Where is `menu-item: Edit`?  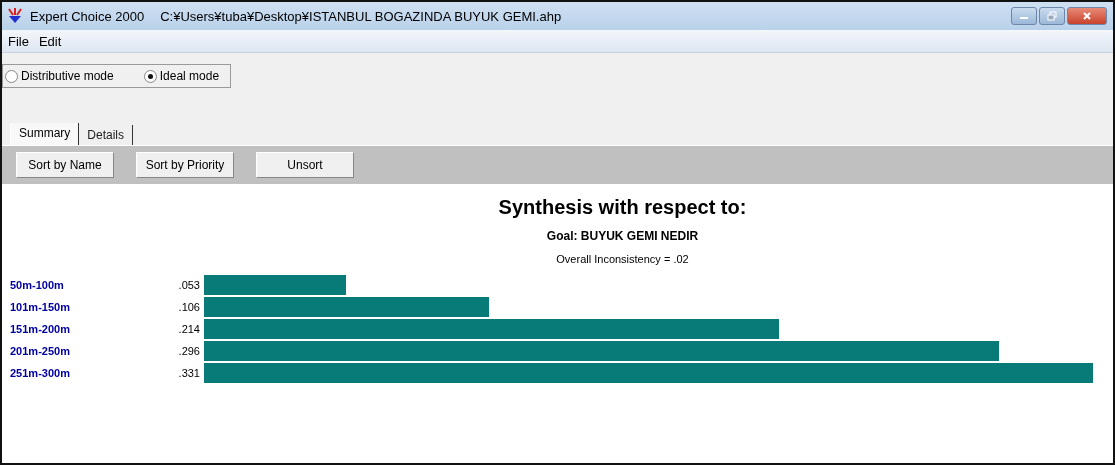
menu-item: Edit is located at coordinates (50, 41).